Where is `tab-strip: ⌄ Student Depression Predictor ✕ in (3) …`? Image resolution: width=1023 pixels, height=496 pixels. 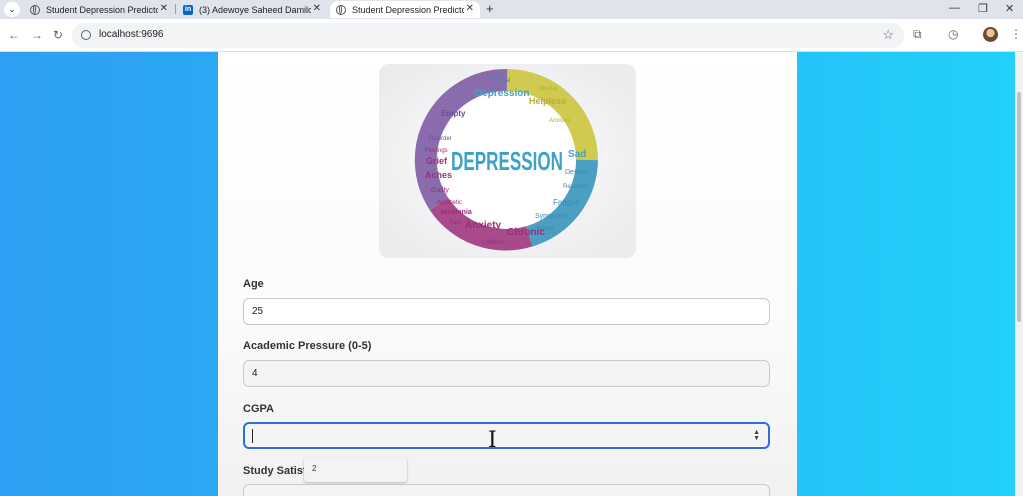 tab-strip: ⌄ Student Depression Predictor ✕ in (3) … is located at coordinates (511, 9).